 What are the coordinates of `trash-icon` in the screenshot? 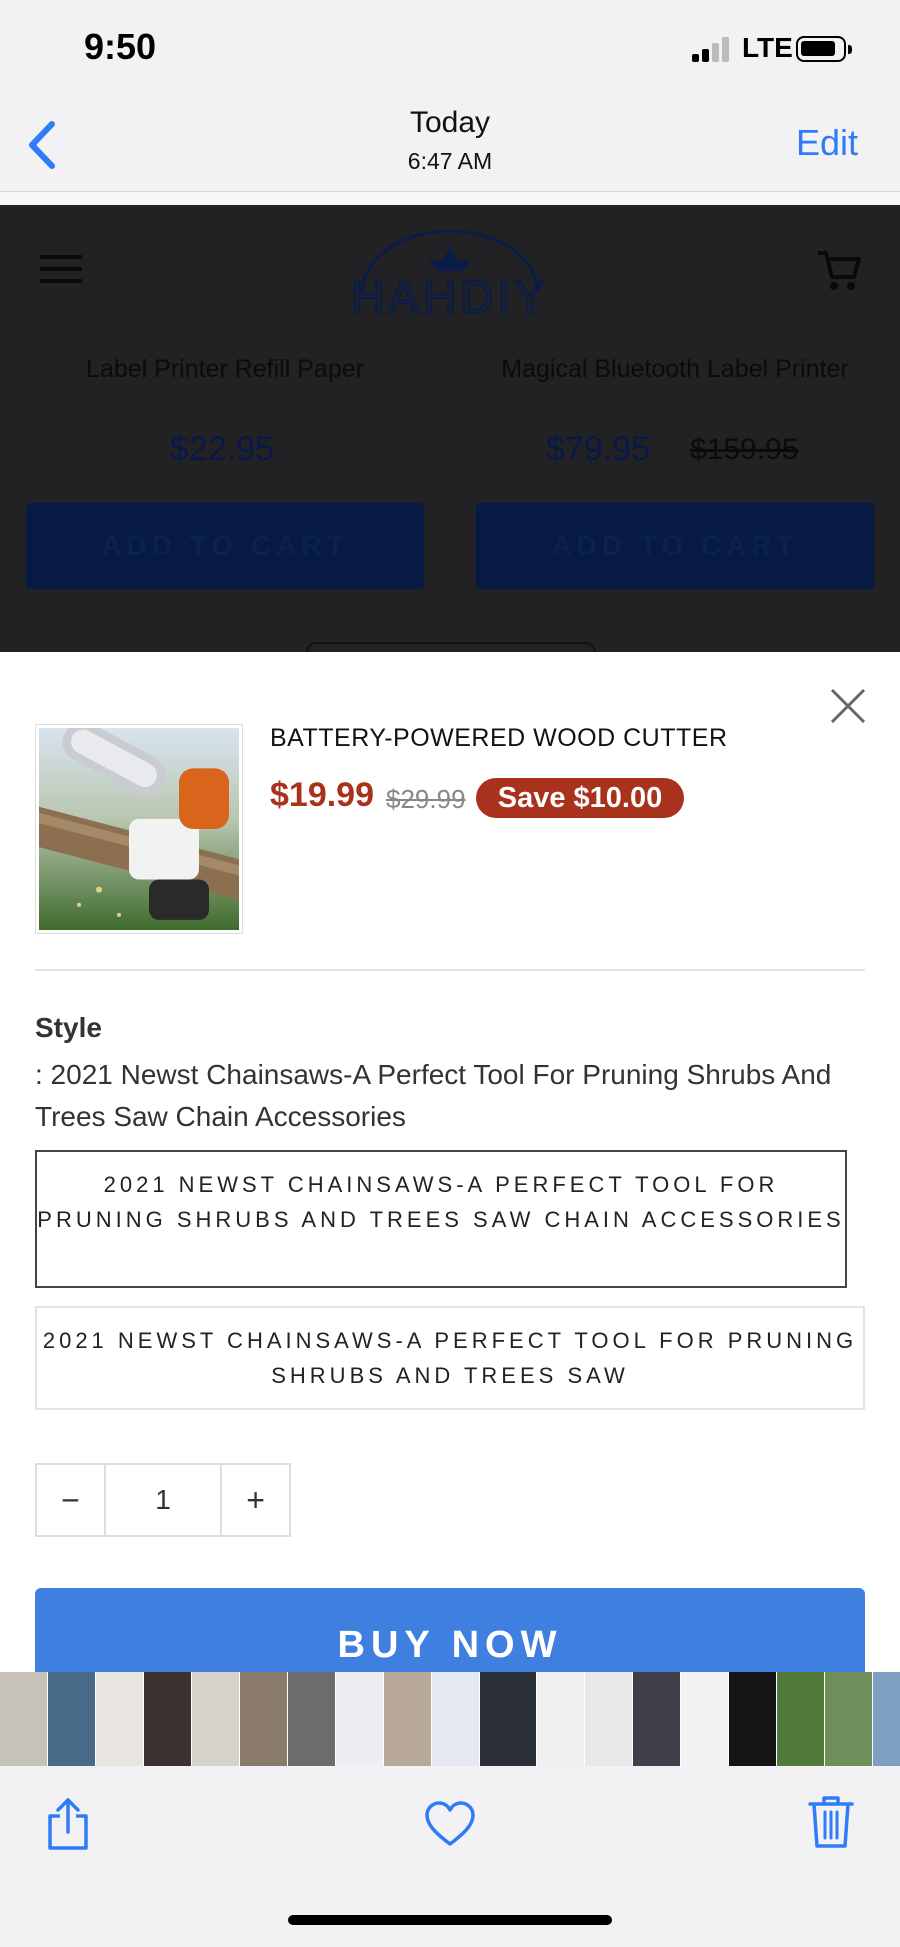 It's located at (831, 1822).